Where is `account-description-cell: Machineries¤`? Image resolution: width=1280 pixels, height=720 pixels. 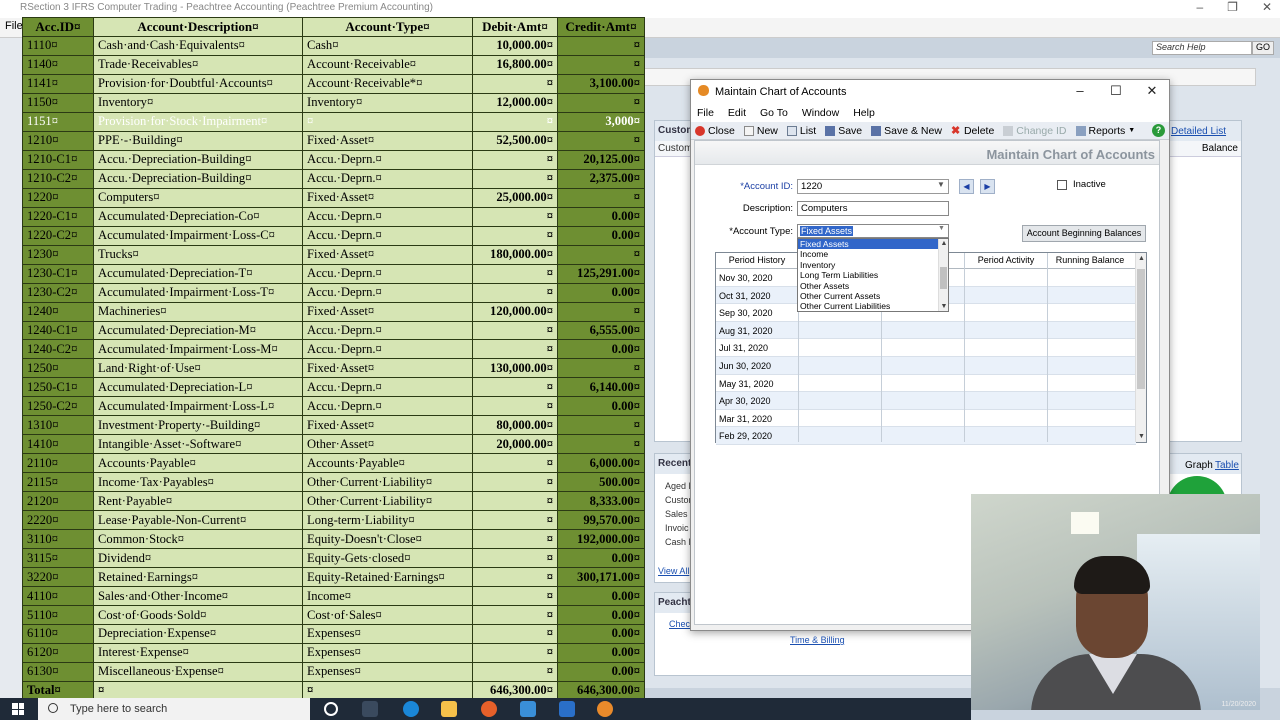
account-description-cell: Machineries¤ is located at coordinates (198, 311).